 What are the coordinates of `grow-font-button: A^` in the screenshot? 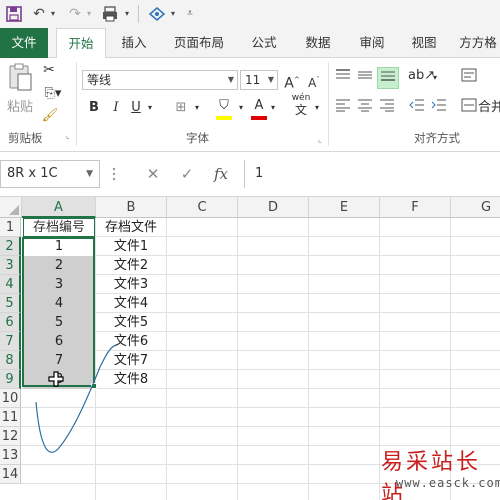 It's located at (292, 82).